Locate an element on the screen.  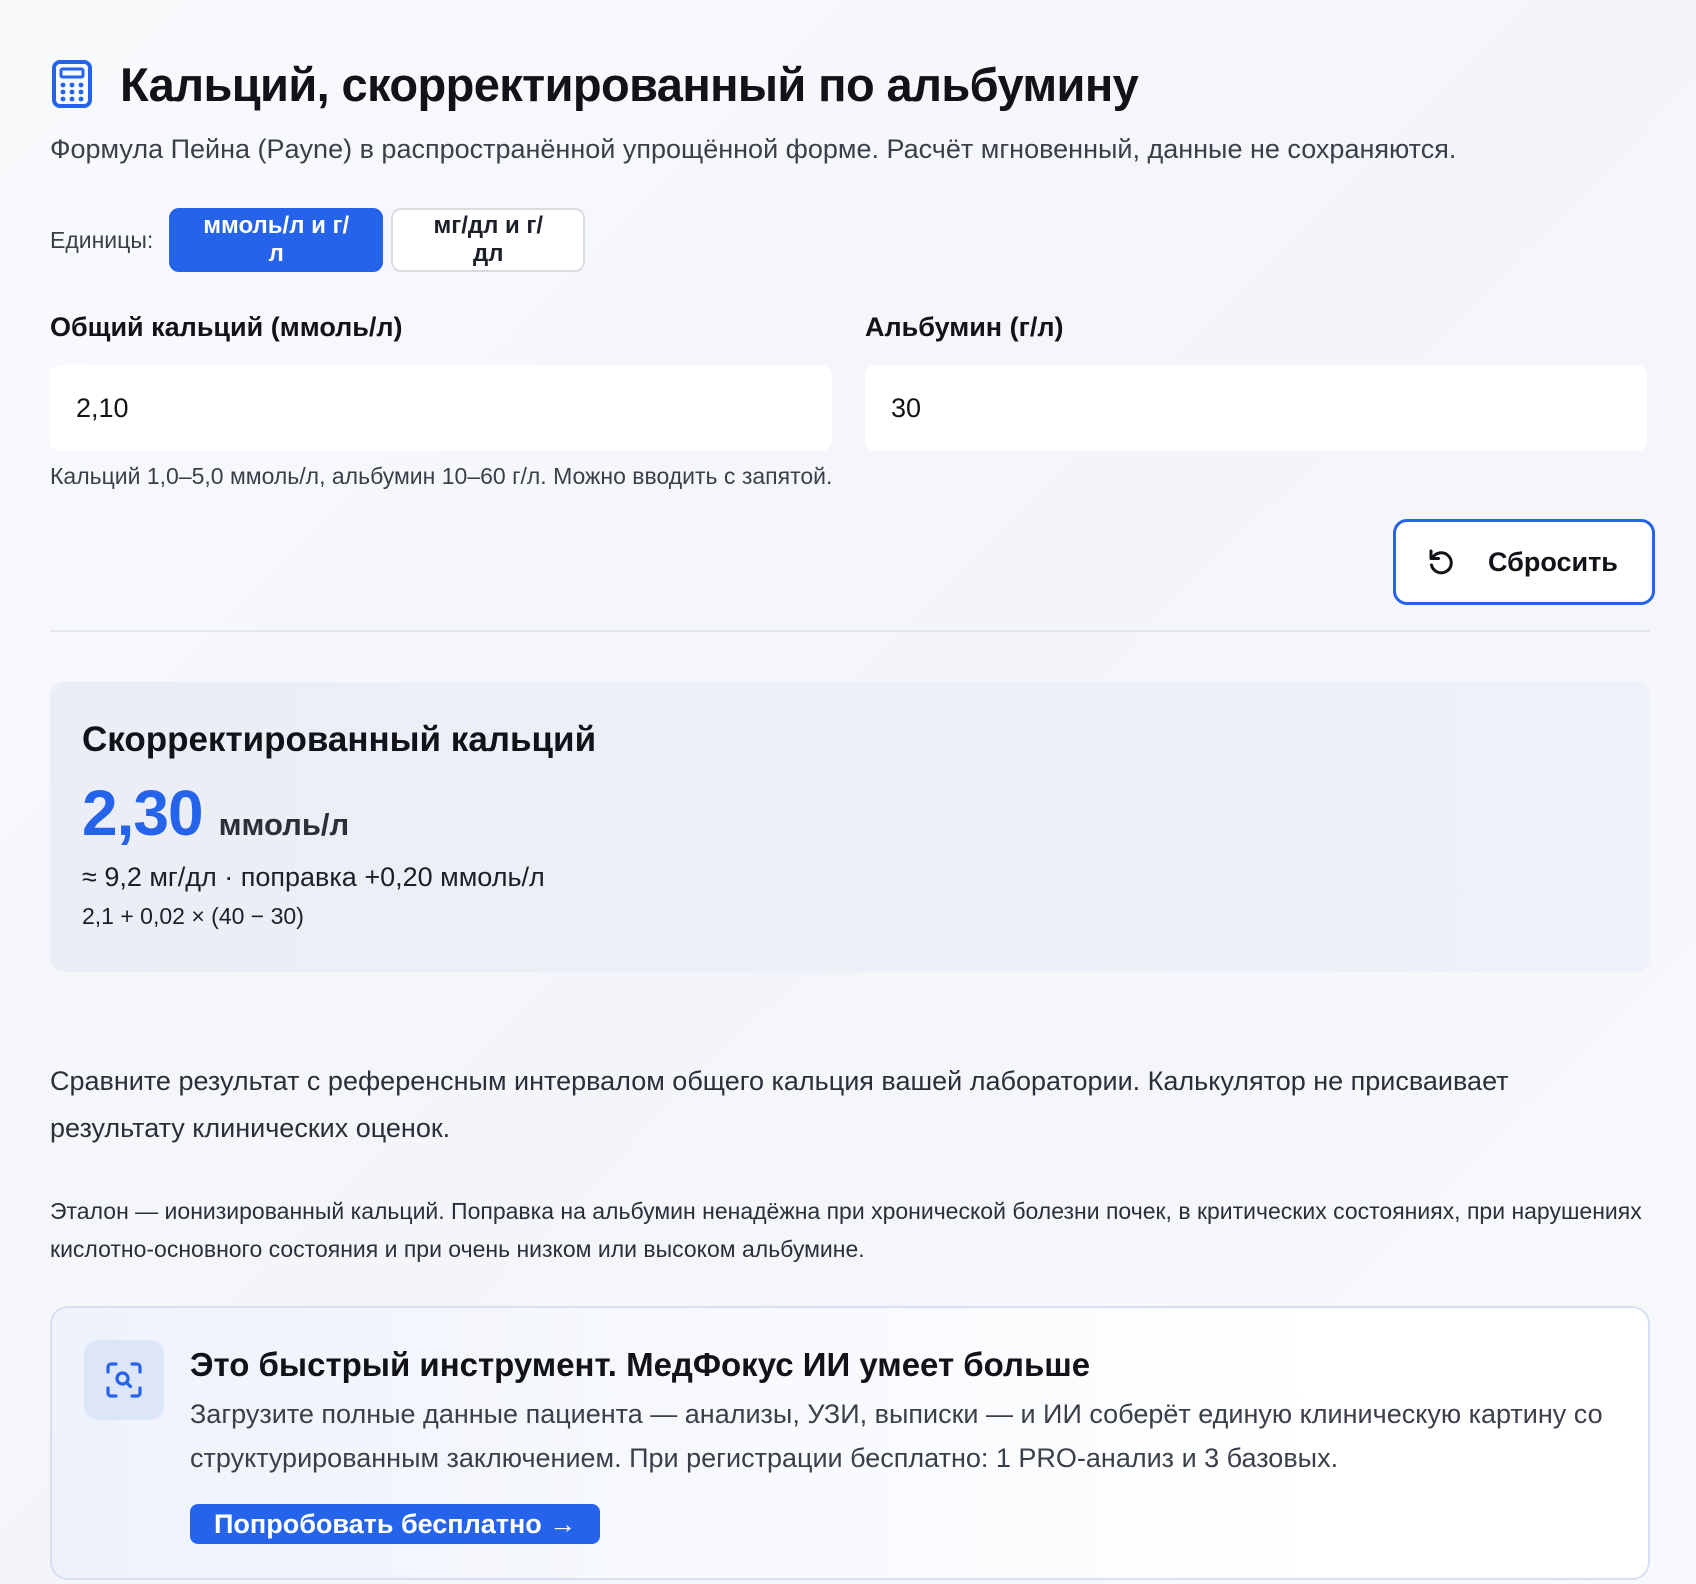
units-label: Единицы: is located at coordinates (102, 239).